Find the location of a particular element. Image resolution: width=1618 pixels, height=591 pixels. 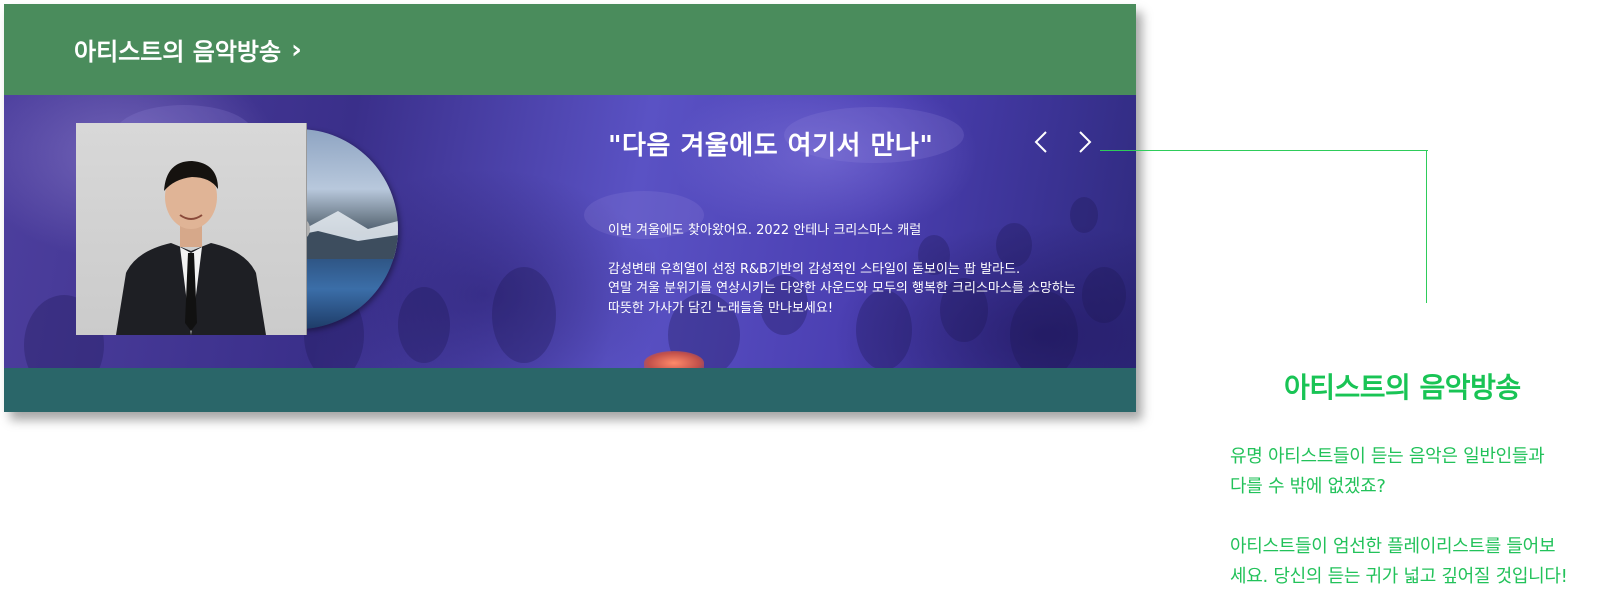

chevron-left-icon is located at coordinates (1040, 142).